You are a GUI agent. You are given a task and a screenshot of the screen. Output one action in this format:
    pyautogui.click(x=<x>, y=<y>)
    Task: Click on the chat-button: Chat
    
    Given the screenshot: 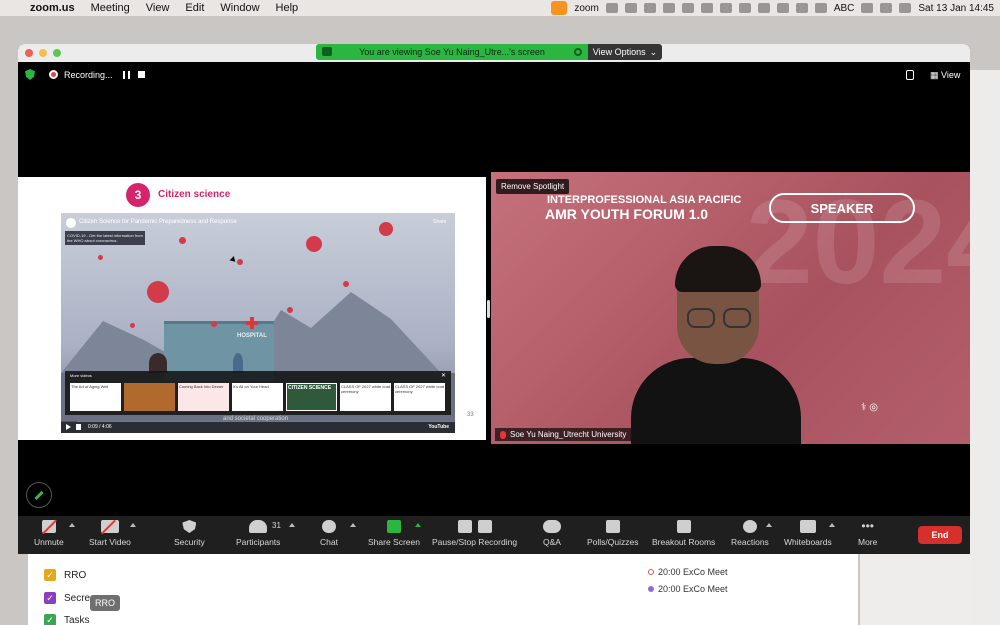 What is the action you would take?
    pyautogui.click(x=329, y=533)
    